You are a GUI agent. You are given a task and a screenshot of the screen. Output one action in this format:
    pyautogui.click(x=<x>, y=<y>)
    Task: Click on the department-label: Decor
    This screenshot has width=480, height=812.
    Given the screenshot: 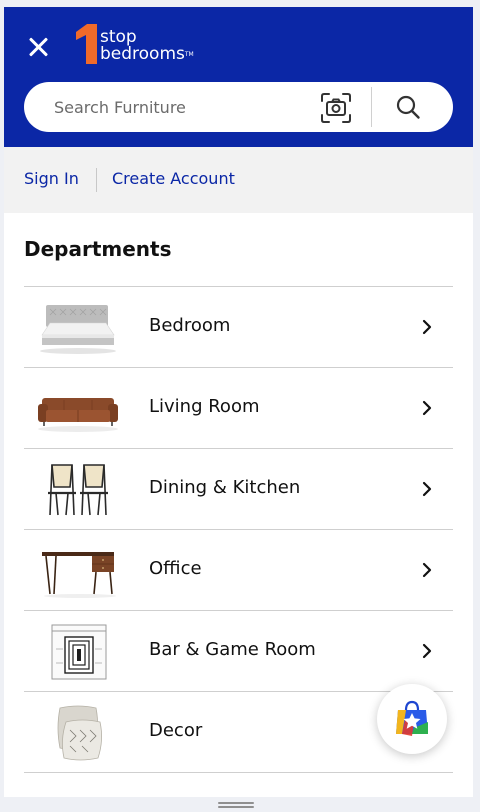 What is the action you would take?
    pyautogui.click(x=176, y=730)
    